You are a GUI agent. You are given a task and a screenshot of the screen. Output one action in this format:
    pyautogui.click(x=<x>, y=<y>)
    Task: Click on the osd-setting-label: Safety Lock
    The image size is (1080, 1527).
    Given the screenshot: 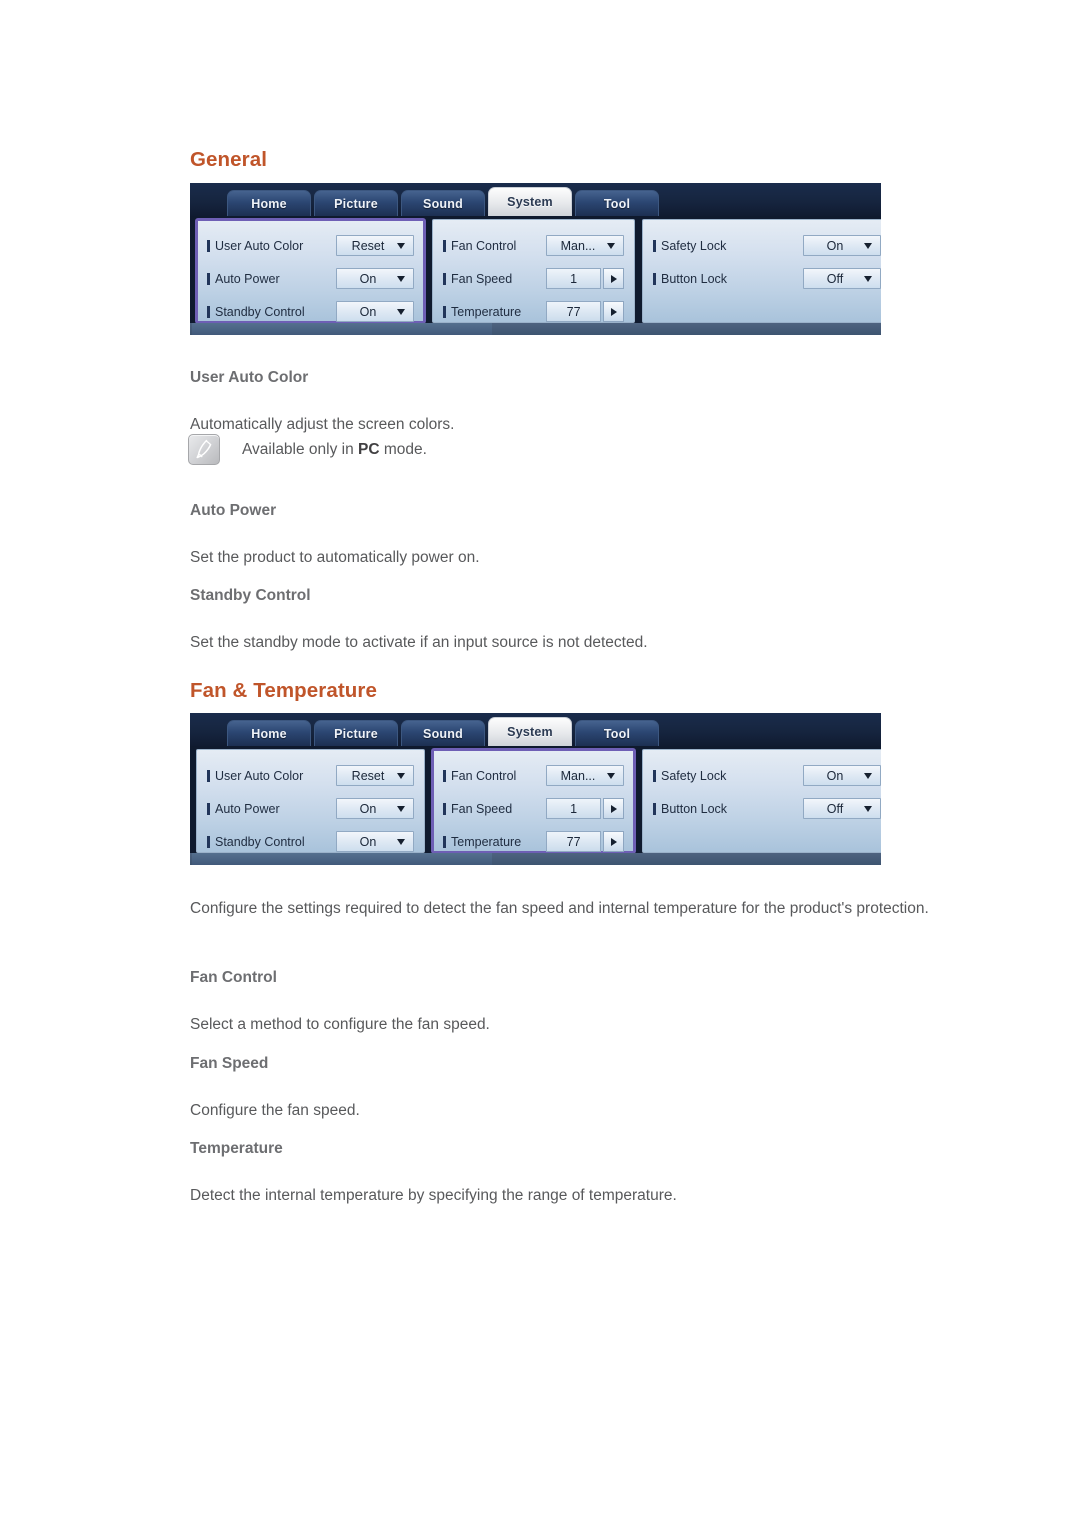 What is the action you would take?
    pyautogui.click(x=689, y=776)
    